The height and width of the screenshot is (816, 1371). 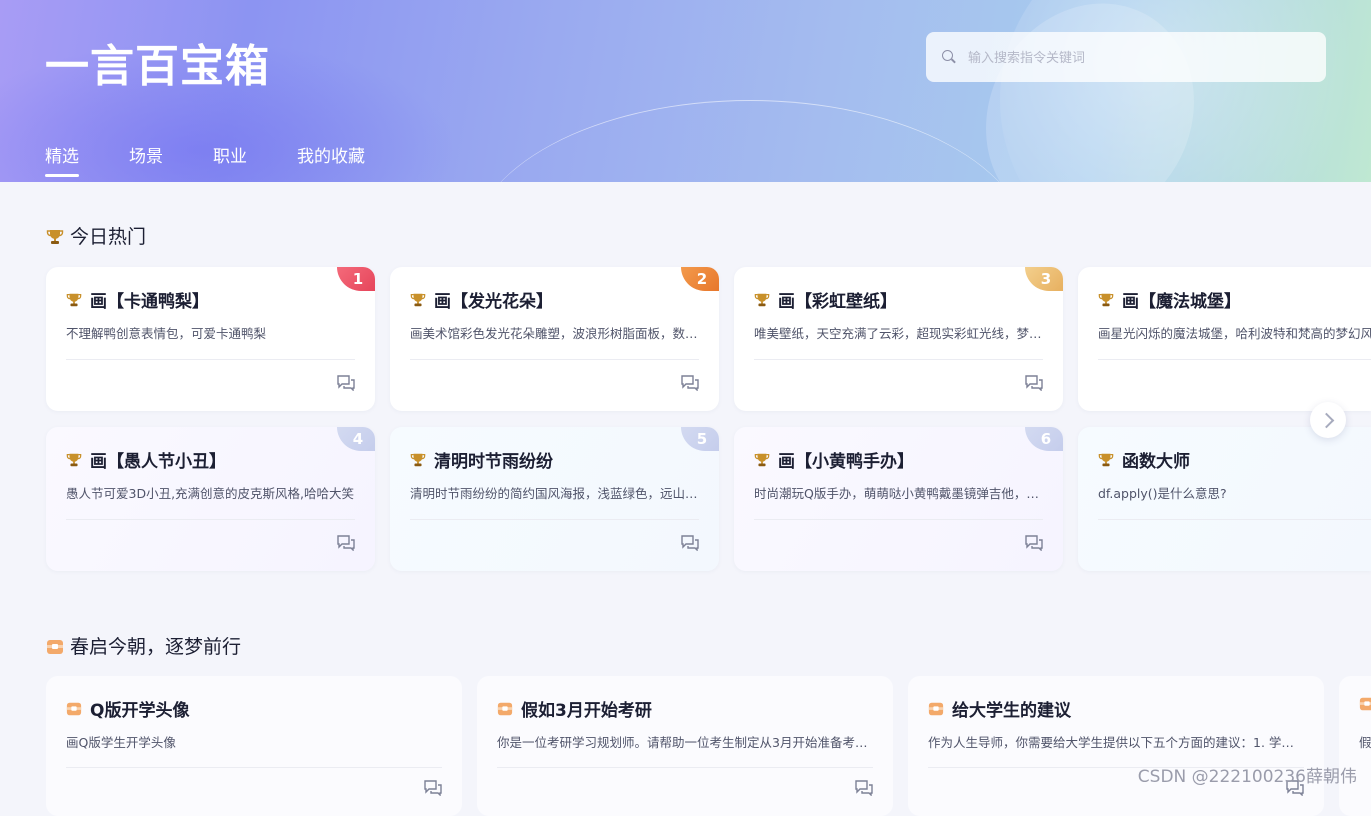 What do you see at coordinates (156, 647) in the screenshot?
I see `section-title-text: 春启今朝，逐梦前行` at bounding box center [156, 647].